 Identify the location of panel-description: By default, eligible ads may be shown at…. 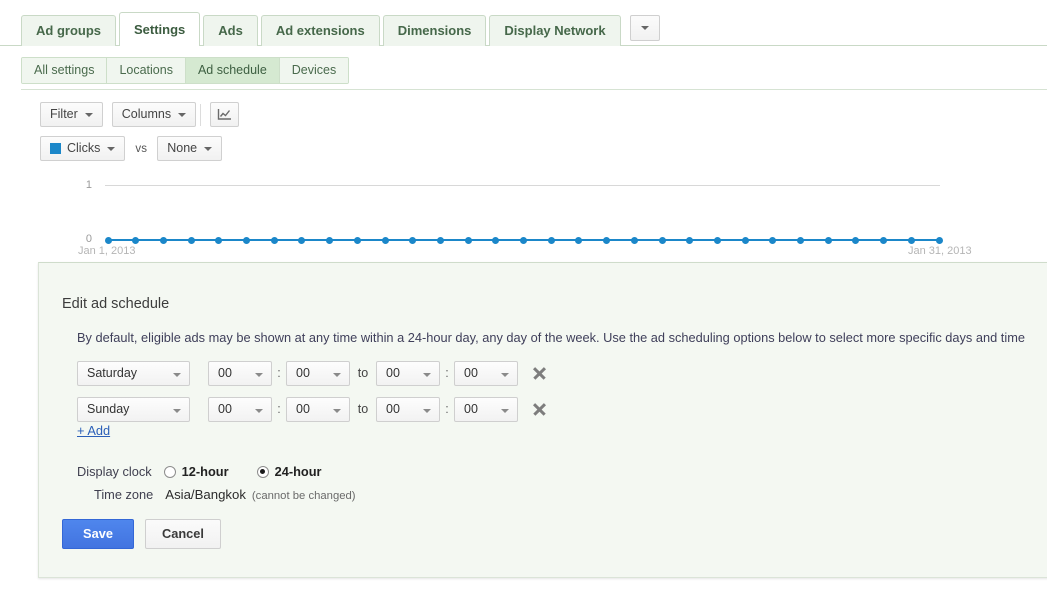
(551, 337).